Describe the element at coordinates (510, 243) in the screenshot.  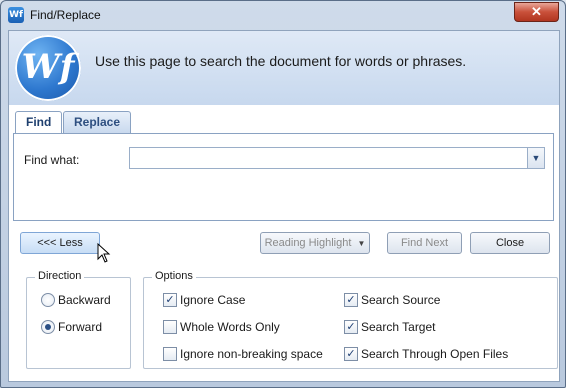
I see `close-button: Close` at that location.